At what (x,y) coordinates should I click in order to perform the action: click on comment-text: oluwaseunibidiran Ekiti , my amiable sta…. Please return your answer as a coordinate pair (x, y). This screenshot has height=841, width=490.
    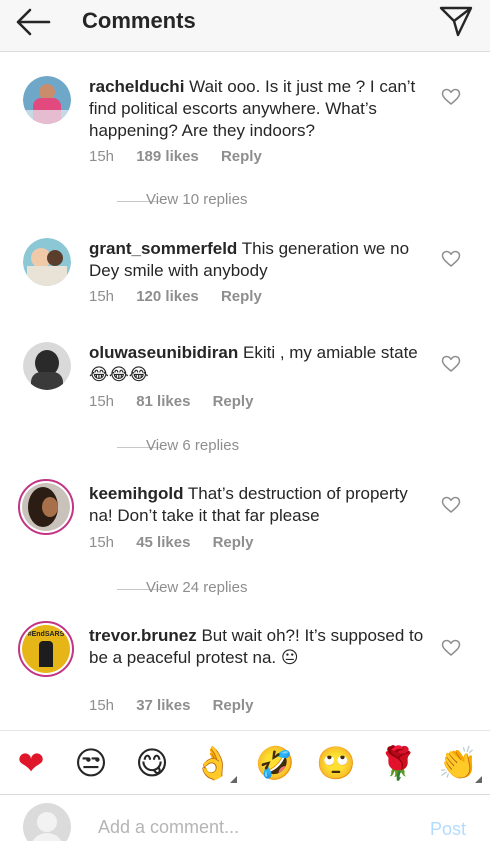
    Looking at the image, I should click on (256, 364).